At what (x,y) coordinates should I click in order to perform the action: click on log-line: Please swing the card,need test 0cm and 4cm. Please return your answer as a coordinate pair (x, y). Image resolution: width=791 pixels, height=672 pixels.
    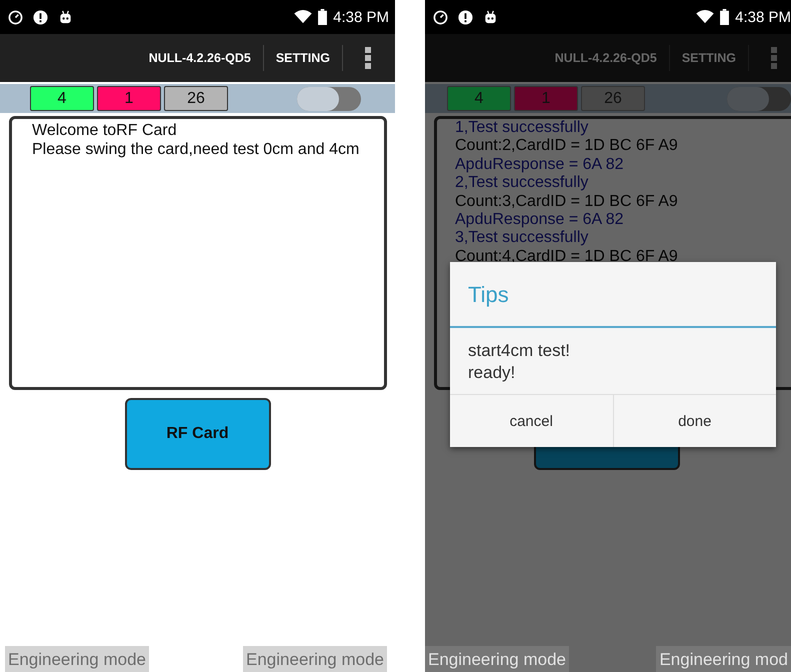
    Looking at the image, I should click on (196, 149).